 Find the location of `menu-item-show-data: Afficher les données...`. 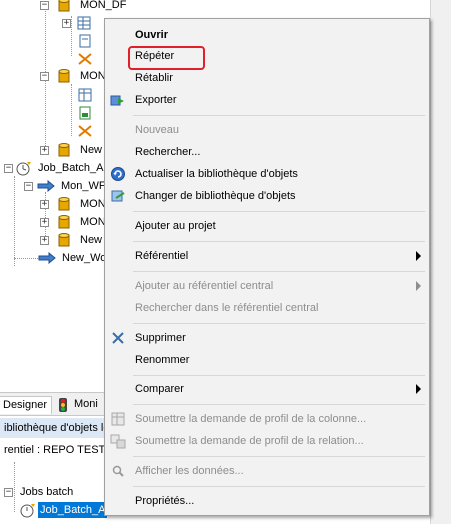

menu-item-show-data: Afficher les données... is located at coordinates (267, 471).